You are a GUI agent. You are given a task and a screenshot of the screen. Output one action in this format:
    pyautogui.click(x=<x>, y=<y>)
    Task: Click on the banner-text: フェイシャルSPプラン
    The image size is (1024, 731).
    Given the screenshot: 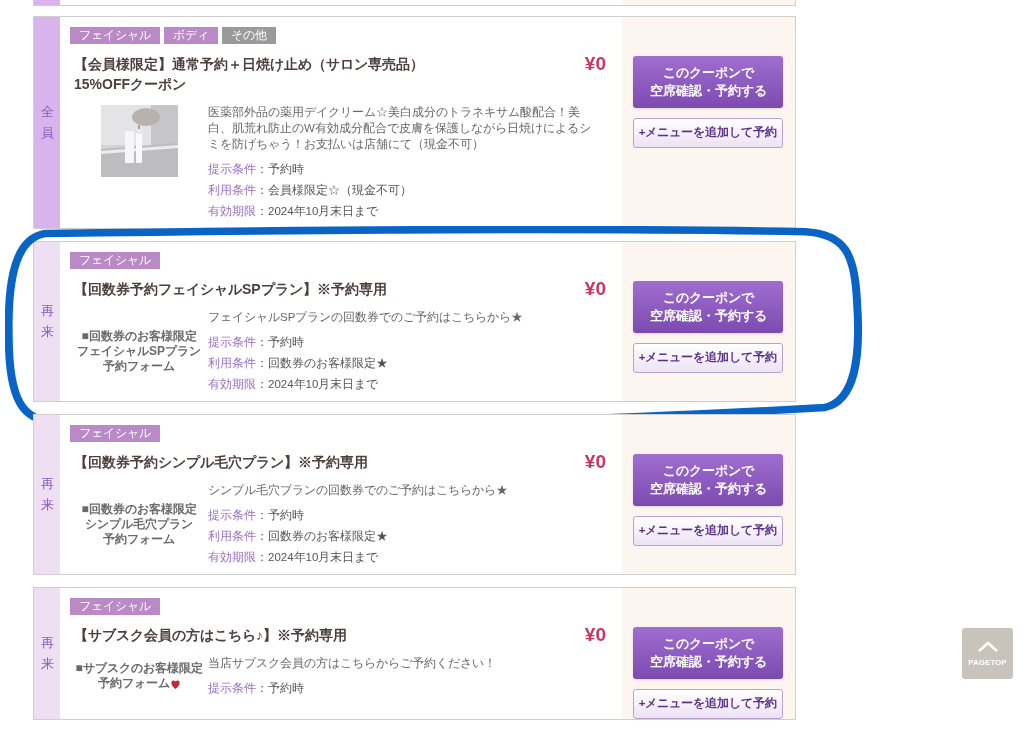 What is the action you would take?
    pyautogui.click(x=139, y=351)
    